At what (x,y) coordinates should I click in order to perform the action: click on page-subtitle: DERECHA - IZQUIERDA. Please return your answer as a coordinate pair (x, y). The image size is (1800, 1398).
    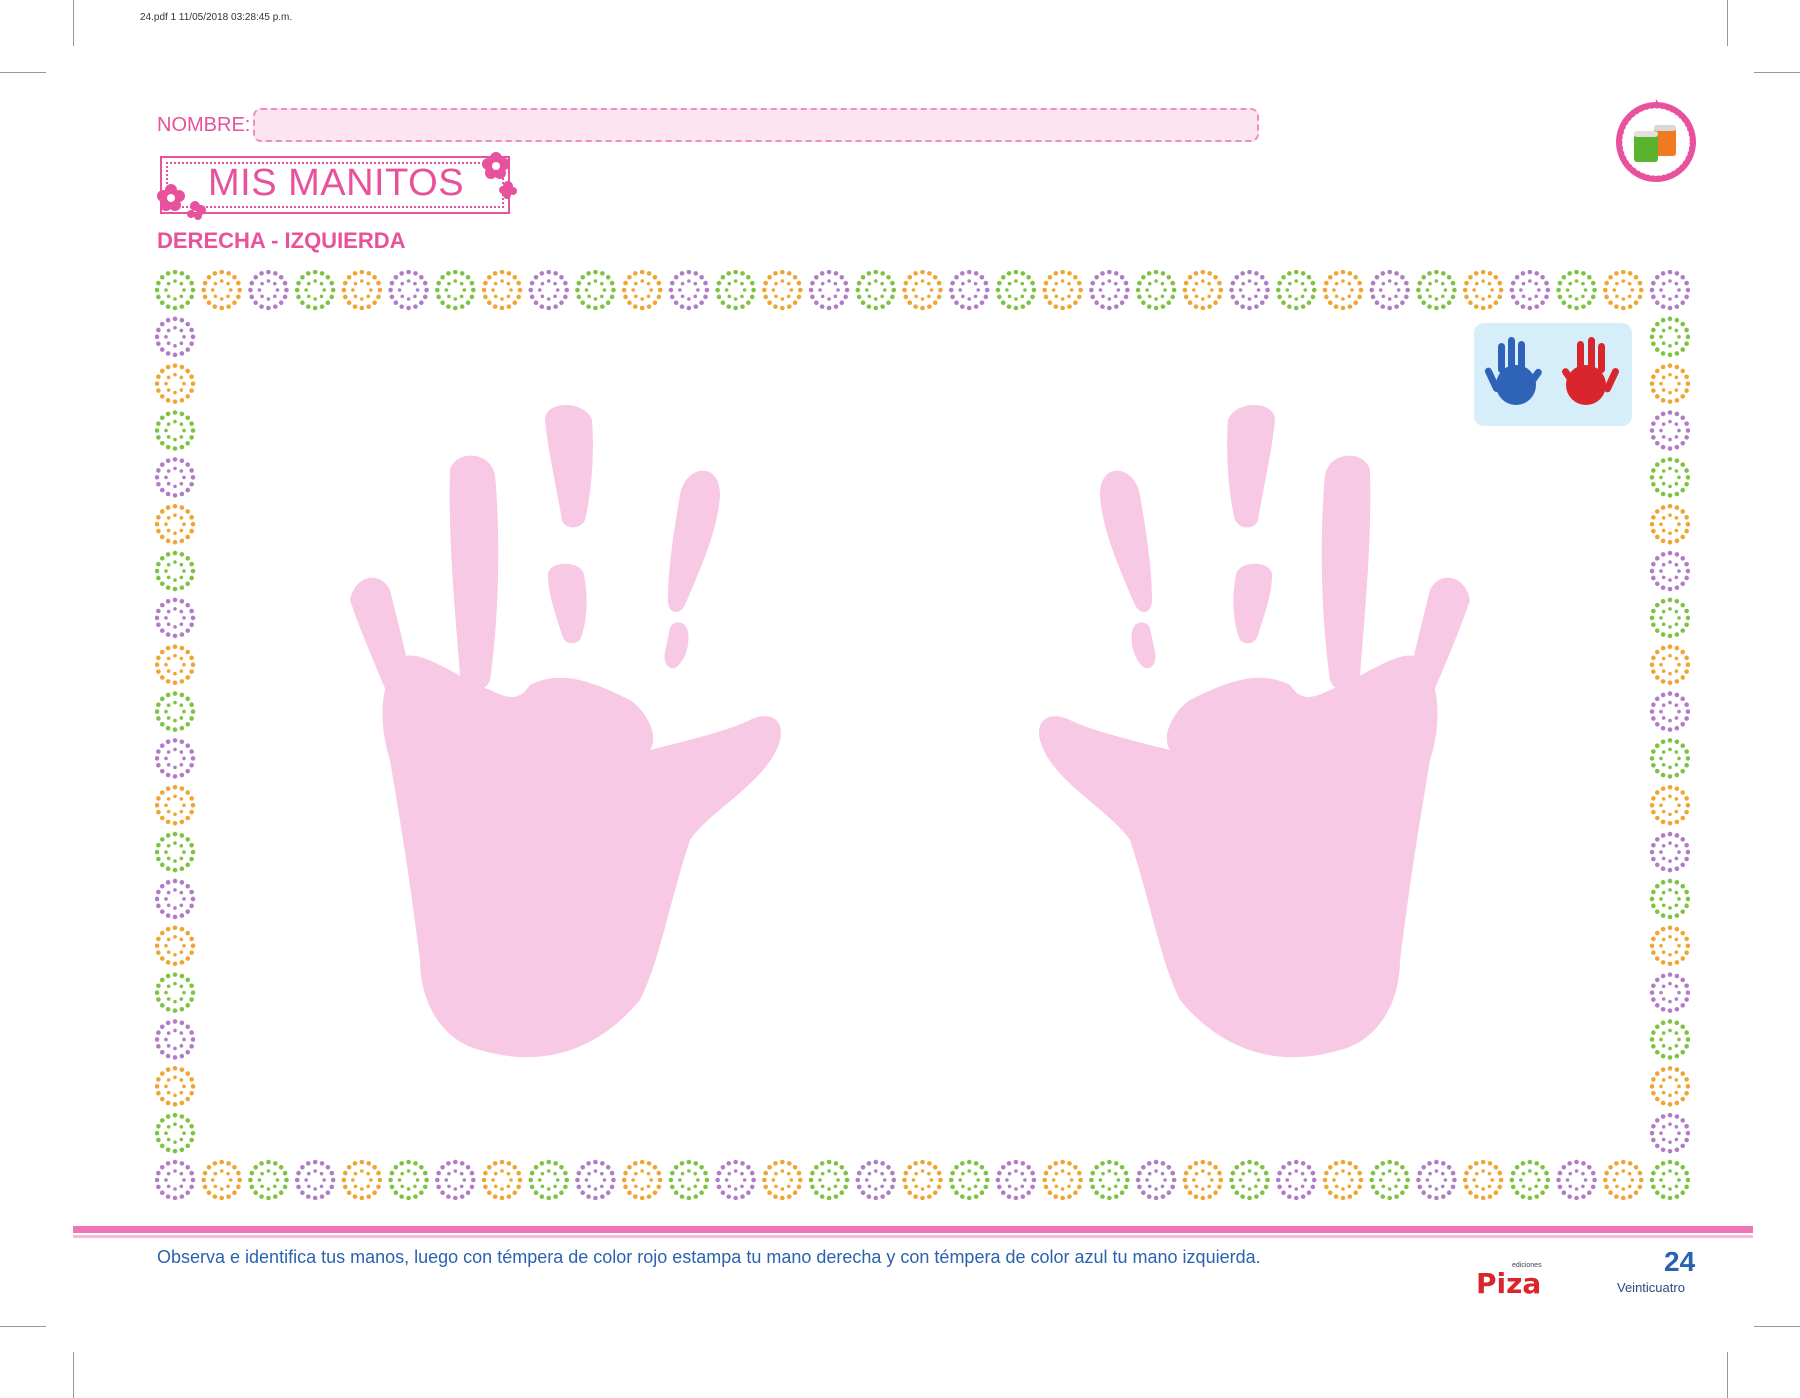
    Looking at the image, I should click on (281, 240).